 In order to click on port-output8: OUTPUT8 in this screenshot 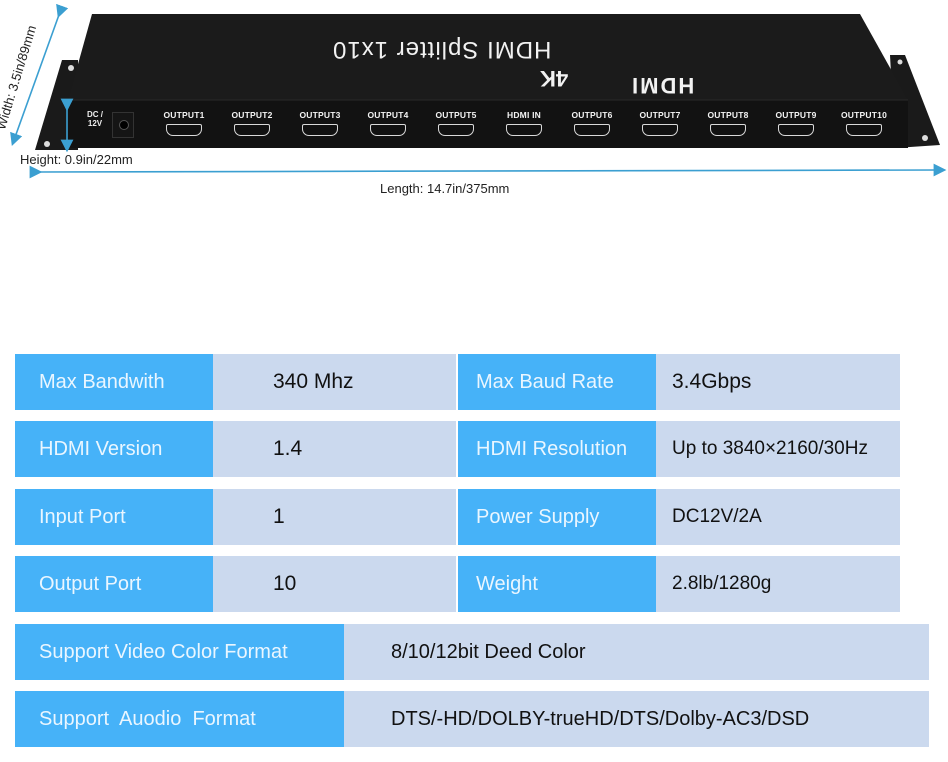, I will do `click(728, 123)`.